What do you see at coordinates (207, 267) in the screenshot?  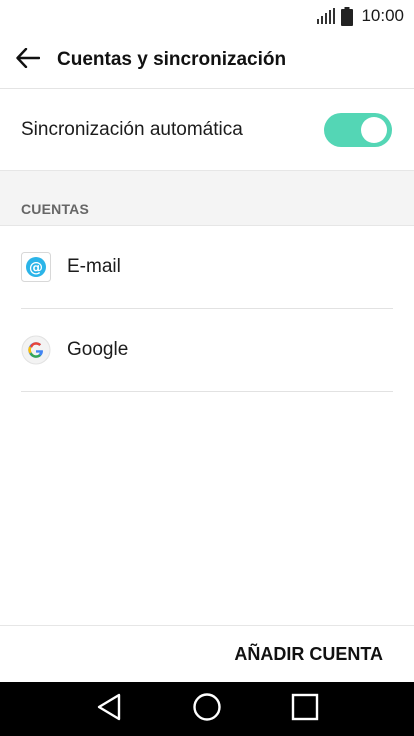 I see `account-item-email: @ E-mail` at bounding box center [207, 267].